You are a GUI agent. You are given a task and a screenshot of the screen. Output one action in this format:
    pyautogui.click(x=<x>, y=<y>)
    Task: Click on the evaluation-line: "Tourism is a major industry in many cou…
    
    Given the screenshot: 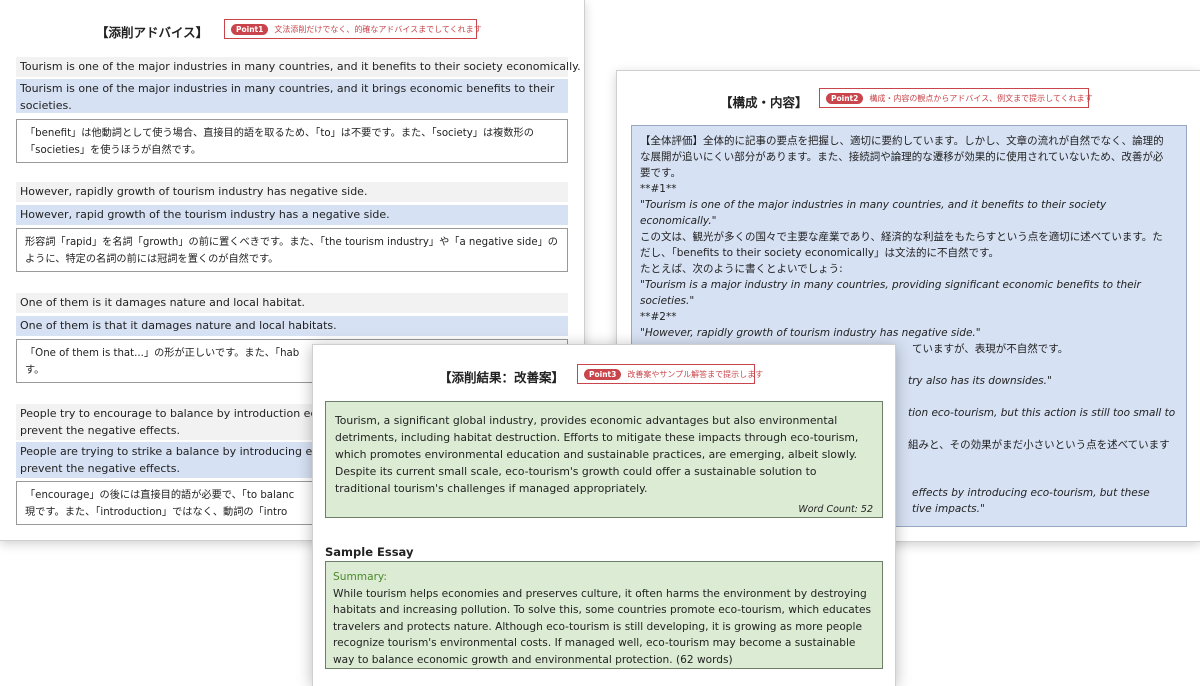 What is the action you would take?
    pyautogui.click(x=890, y=285)
    